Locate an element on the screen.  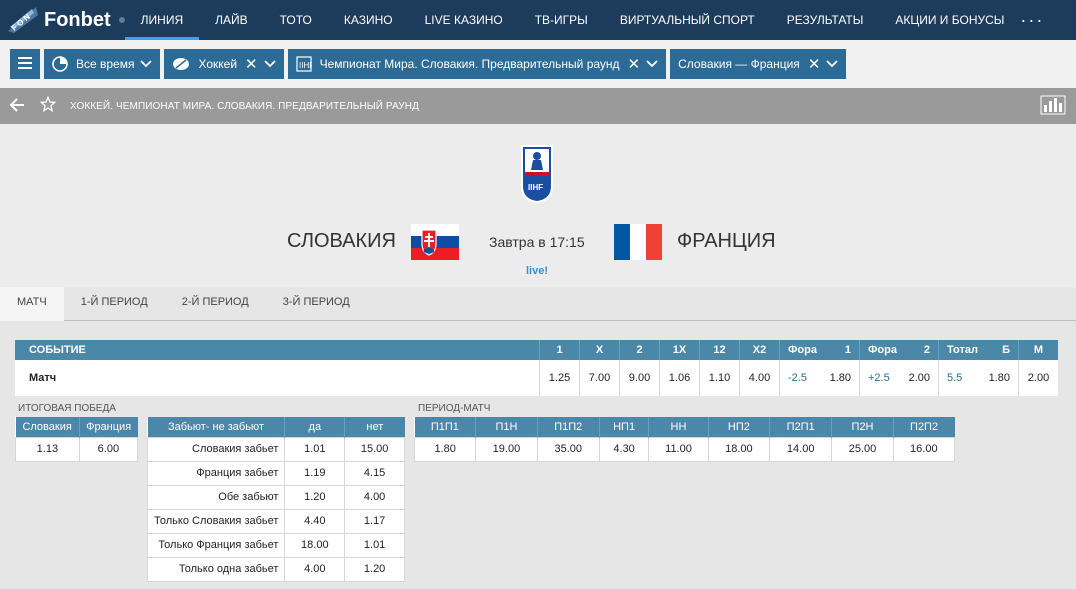
pm-odd: 4.30 is located at coordinates (624, 449).